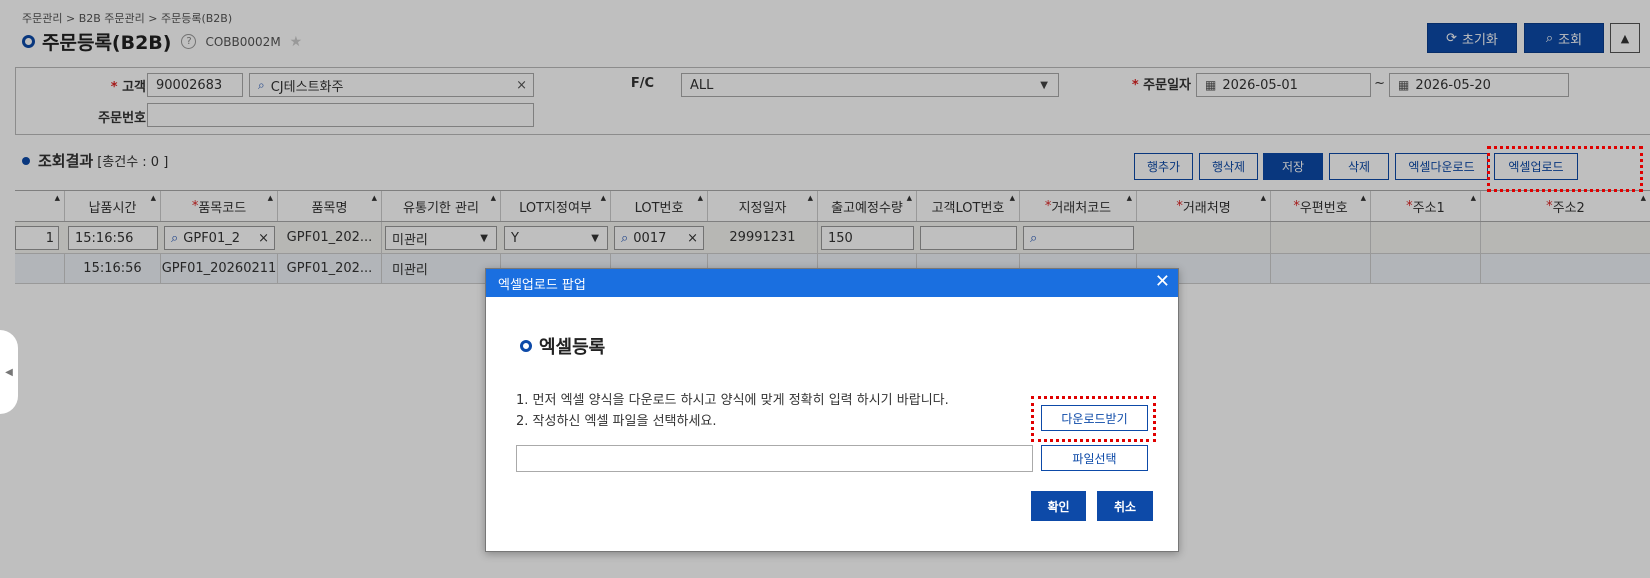 Image resolution: width=1650 pixels, height=578 pixels. Describe the element at coordinates (832, 283) in the screenshot. I see `modal-header: 엑셀업로드 팝업 ✕` at that location.